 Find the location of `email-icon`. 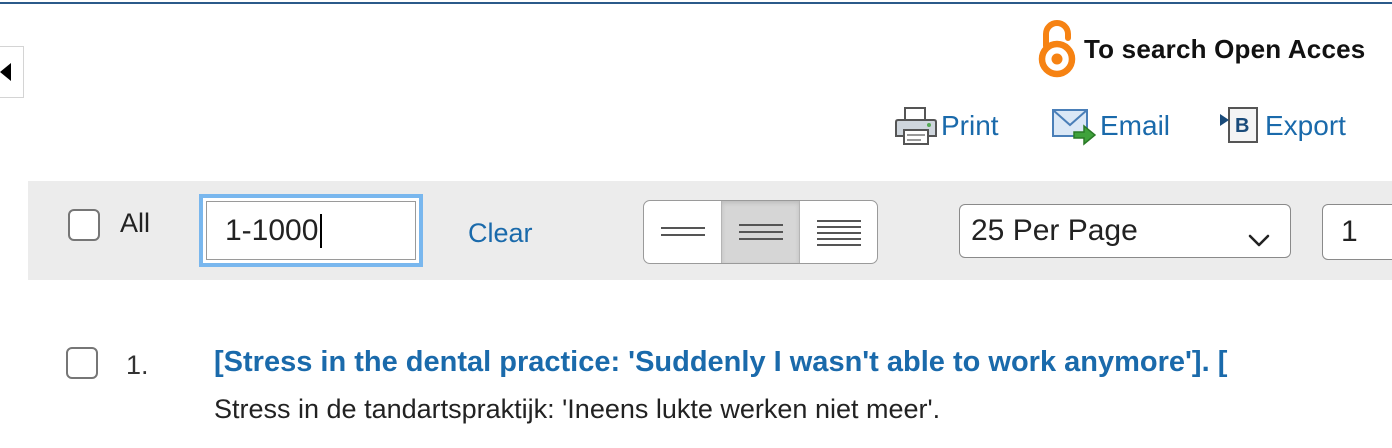

email-icon is located at coordinates (1076, 126).